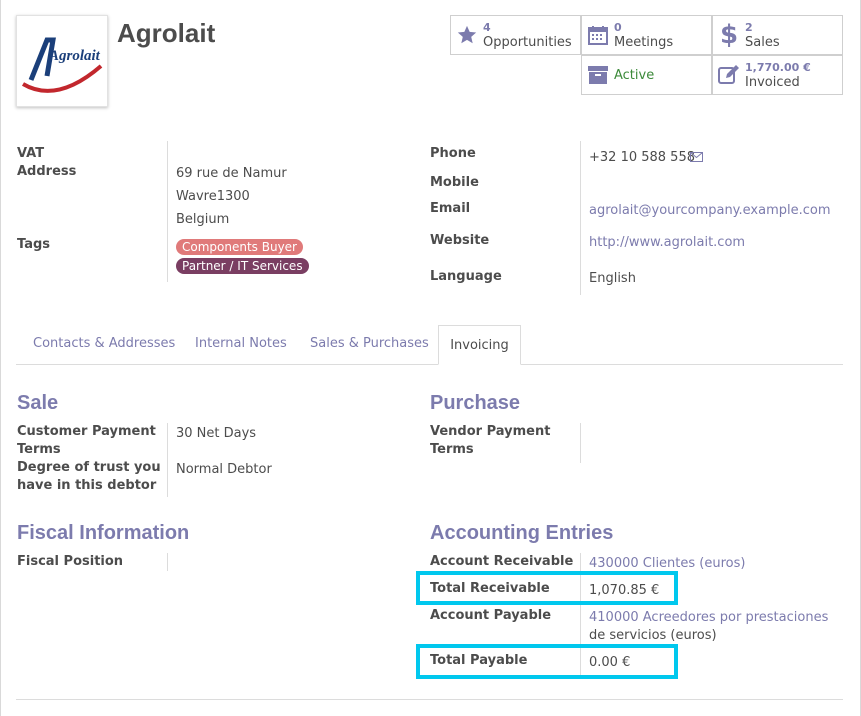 This screenshot has width=861, height=716. What do you see at coordinates (749, 27) in the screenshot?
I see `sales-count: 2` at bounding box center [749, 27].